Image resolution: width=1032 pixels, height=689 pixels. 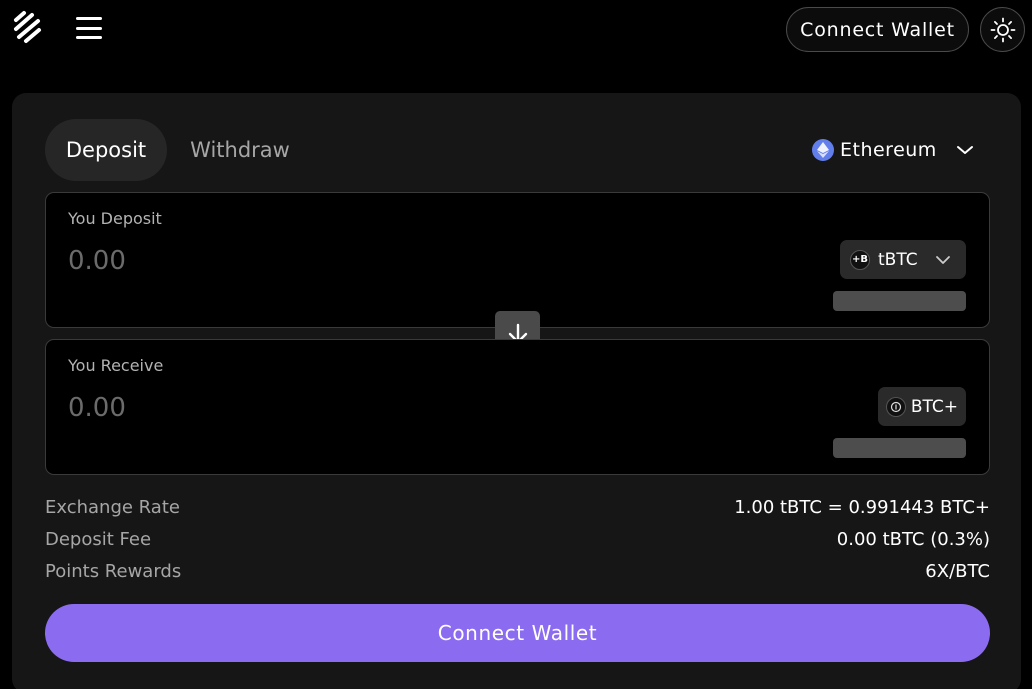 What do you see at coordinates (898, 259) in the screenshot?
I see `deposit-token-label: tBTC` at bounding box center [898, 259].